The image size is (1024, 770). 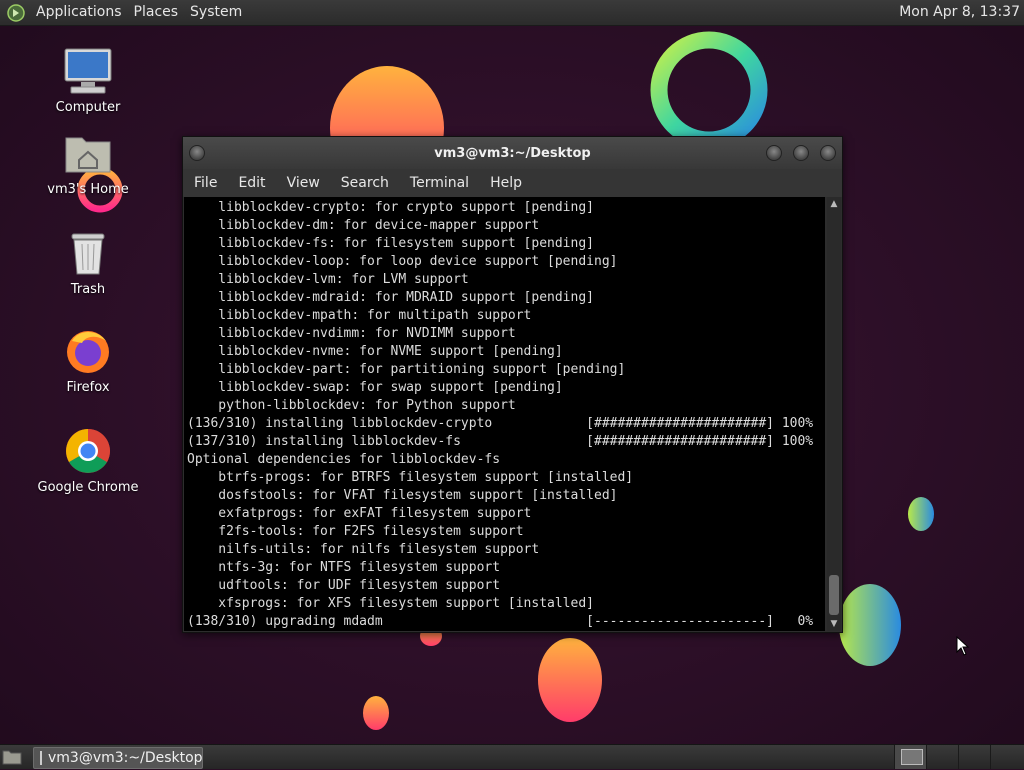 I want to click on computer-icon, so click(x=88, y=71).